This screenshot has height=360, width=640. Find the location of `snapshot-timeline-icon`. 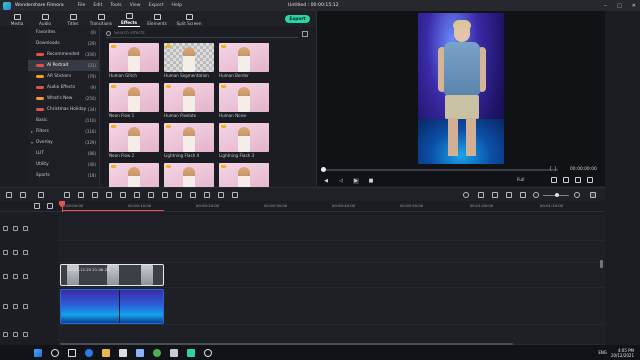

snapshot-timeline-icon is located at coordinates (523, 195).